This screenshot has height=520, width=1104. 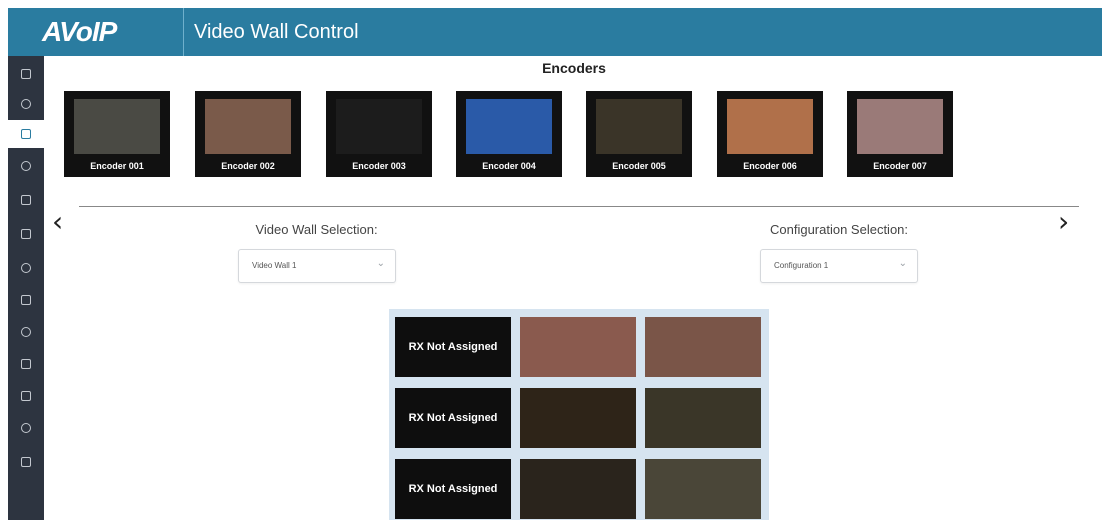 What do you see at coordinates (839, 229) in the screenshot?
I see `configuration-selection-label: Configuration Selection:` at bounding box center [839, 229].